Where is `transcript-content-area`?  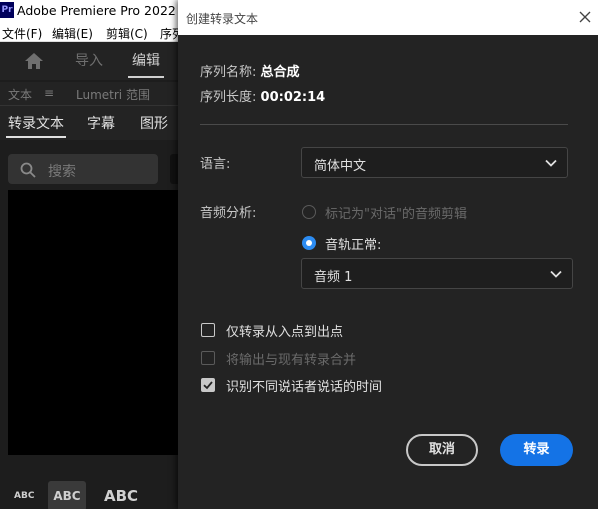 transcript-content-area is located at coordinates (93, 322).